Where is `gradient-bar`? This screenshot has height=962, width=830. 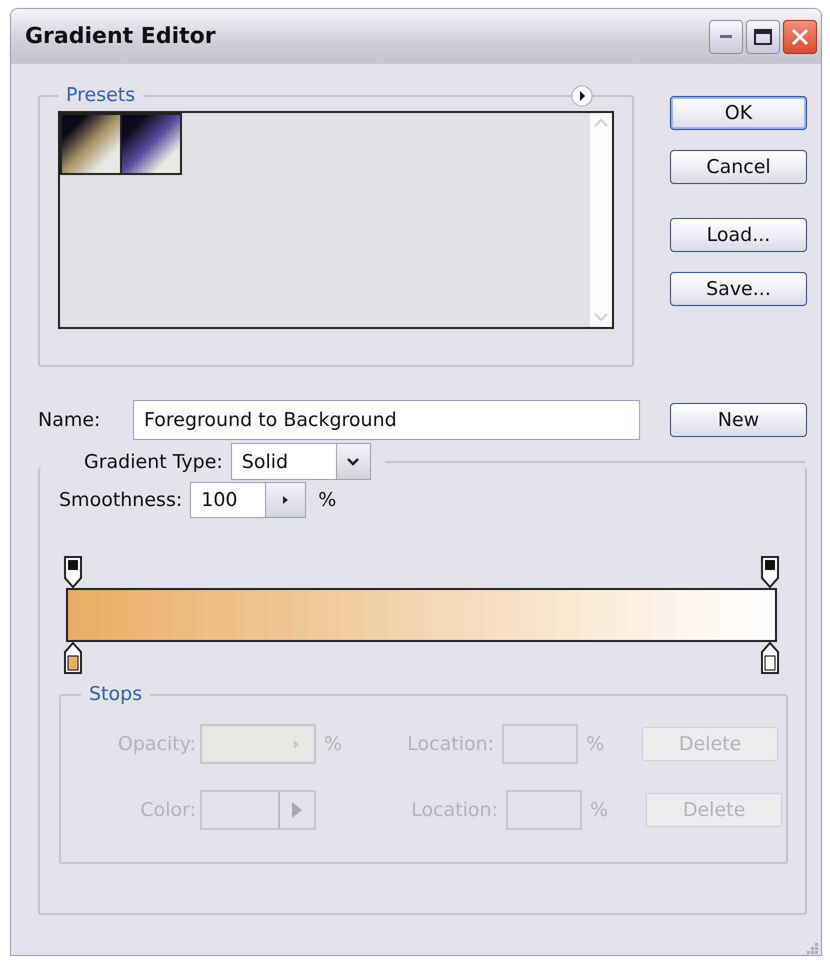
gradient-bar is located at coordinates (421, 615).